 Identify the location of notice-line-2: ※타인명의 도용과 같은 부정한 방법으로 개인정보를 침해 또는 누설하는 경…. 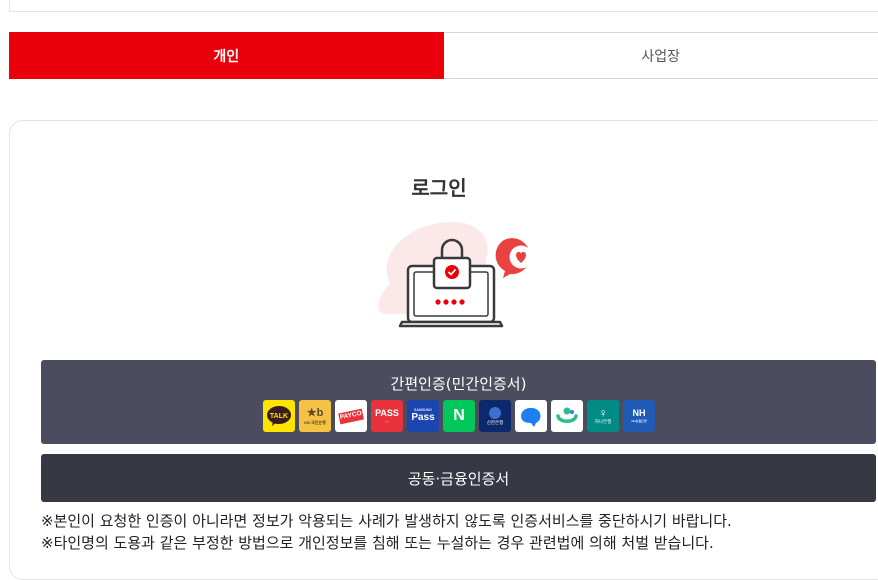
(386, 543).